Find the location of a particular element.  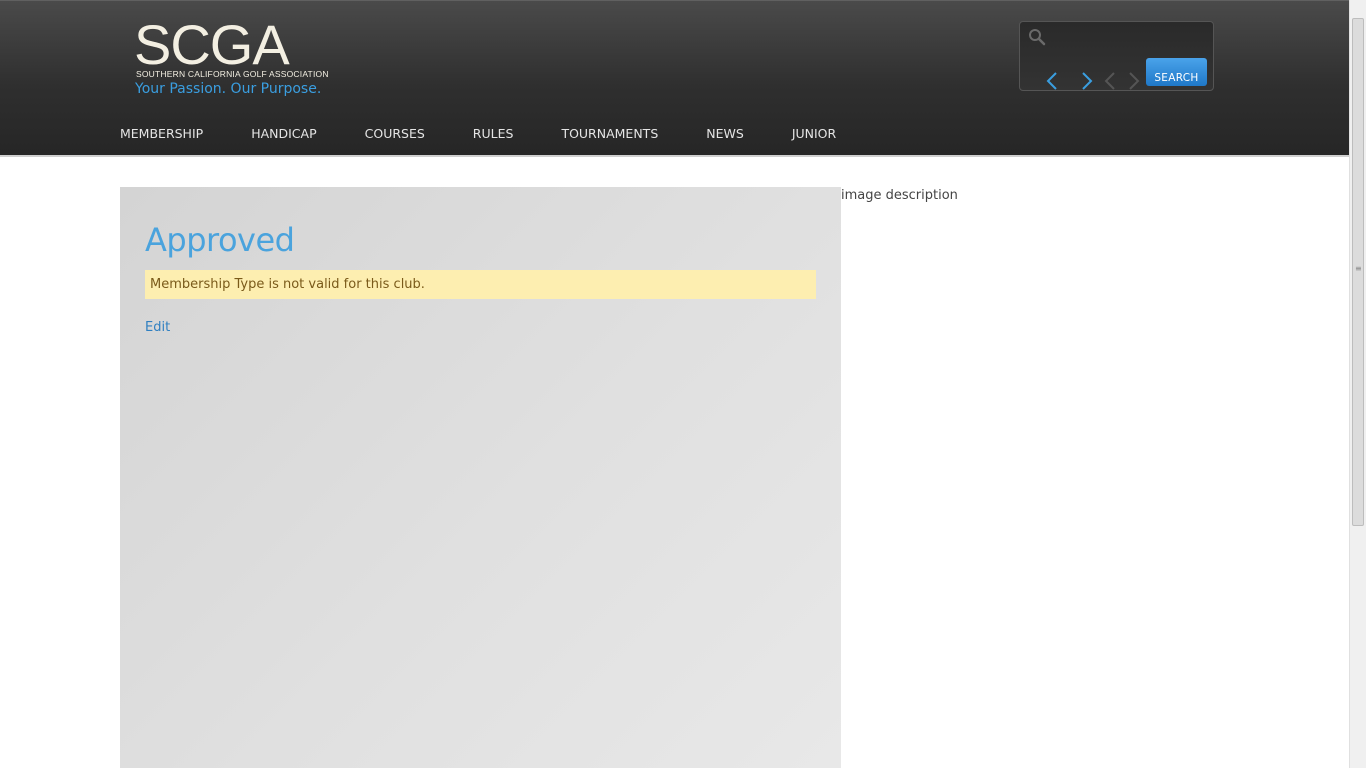

nav-item-courses: COURSES is located at coordinates (395, 134).